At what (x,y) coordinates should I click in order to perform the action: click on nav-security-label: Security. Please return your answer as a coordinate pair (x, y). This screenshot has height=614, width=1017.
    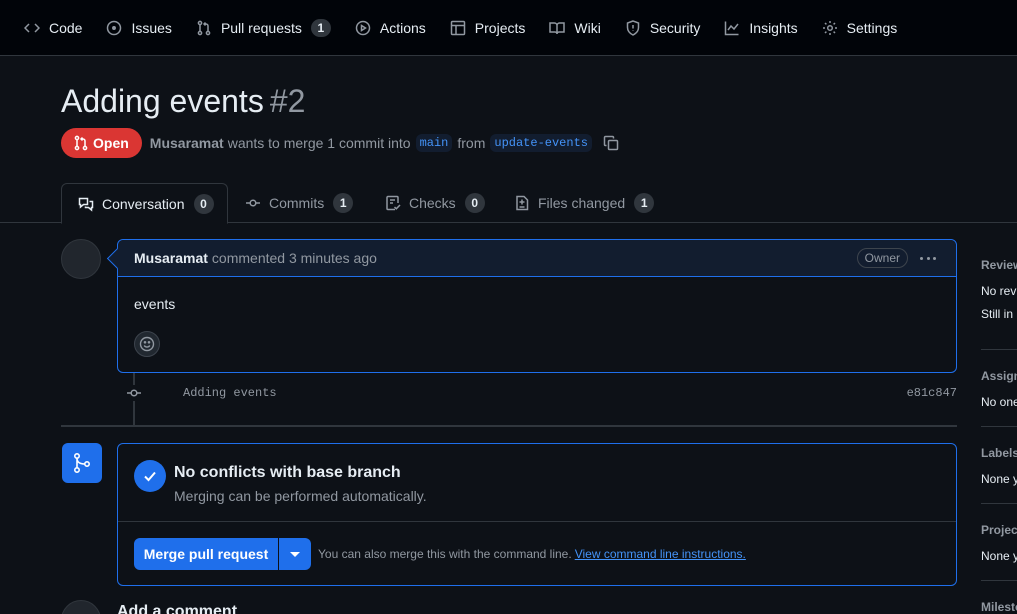
    Looking at the image, I should click on (675, 27).